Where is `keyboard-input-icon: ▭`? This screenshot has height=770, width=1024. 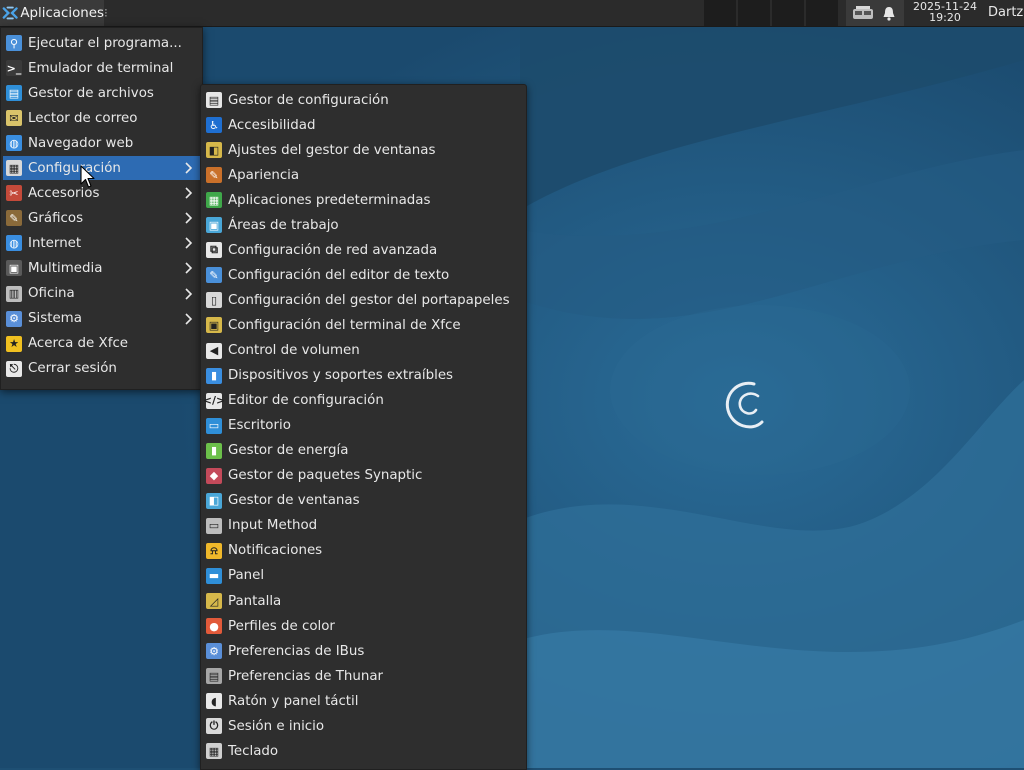 keyboard-input-icon: ▭ is located at coordinates (214, 525).